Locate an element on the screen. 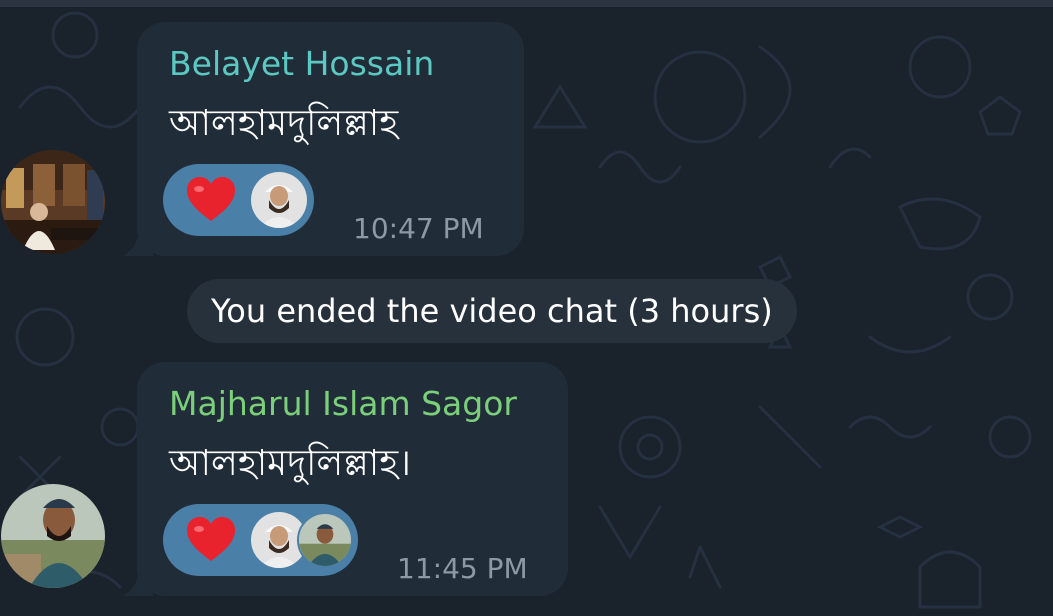 The height and width of the screenshot is (616, 1053). avatar-majharul-islam-sagor is located at coordinates (53, 536).